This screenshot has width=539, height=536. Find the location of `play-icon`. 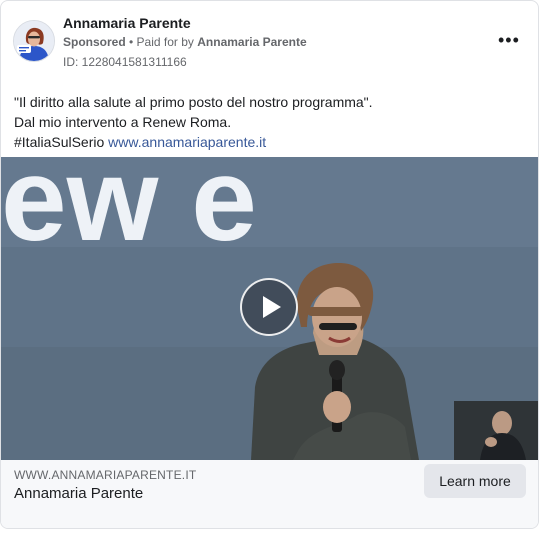

play-icon is located at coordinates (269, 307).